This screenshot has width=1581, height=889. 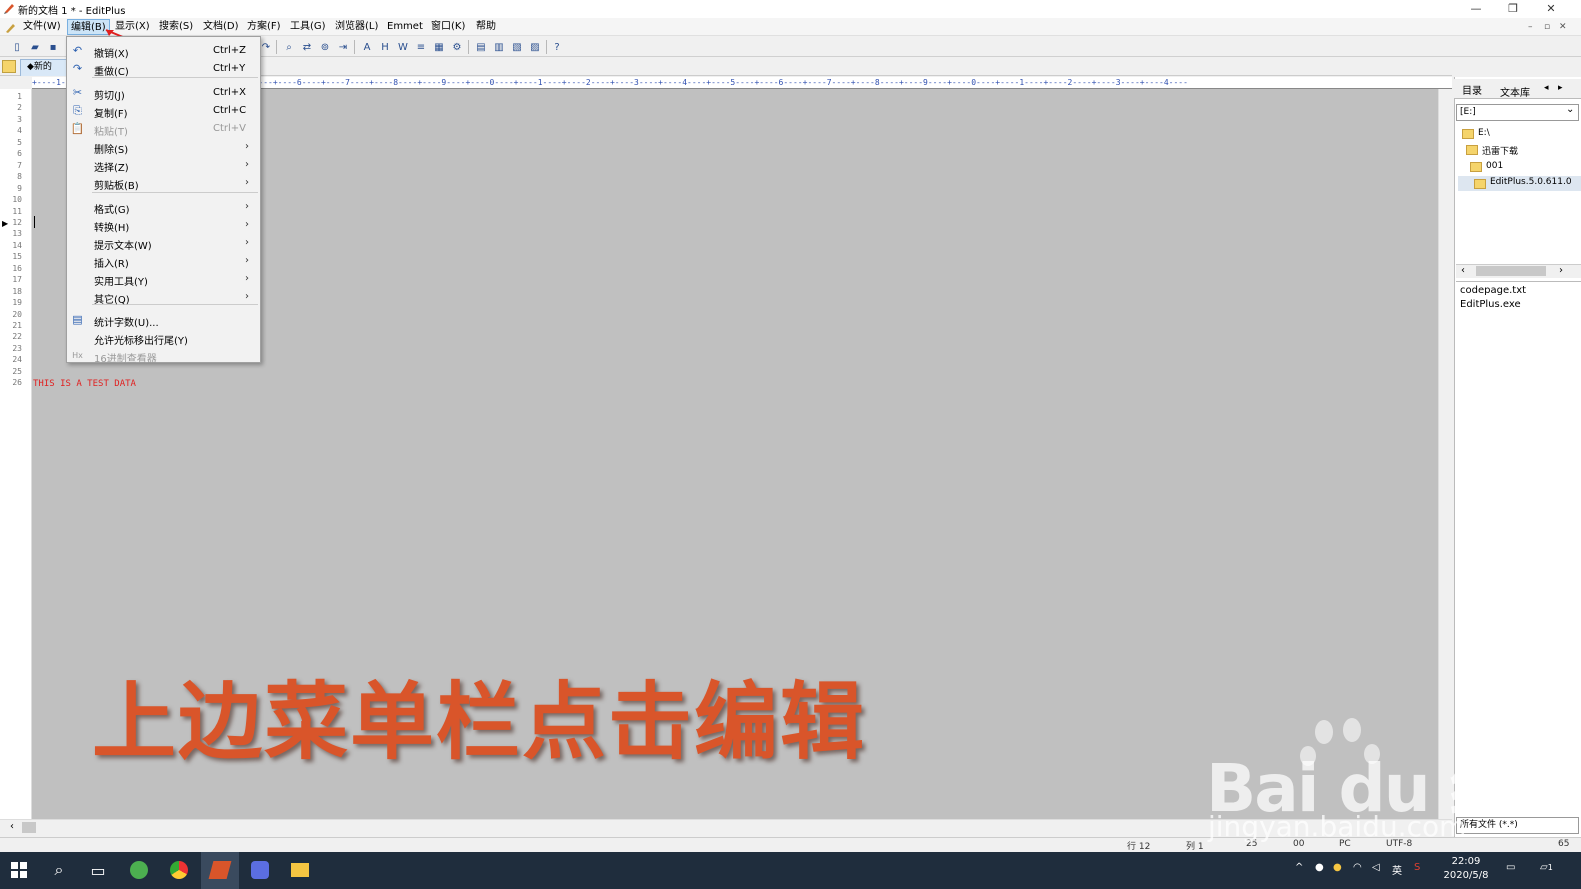 What do you see at coordinates (403, 47) in the screenshot?
I see `word-wrap-icon: W` at bounding box center [403, 47].